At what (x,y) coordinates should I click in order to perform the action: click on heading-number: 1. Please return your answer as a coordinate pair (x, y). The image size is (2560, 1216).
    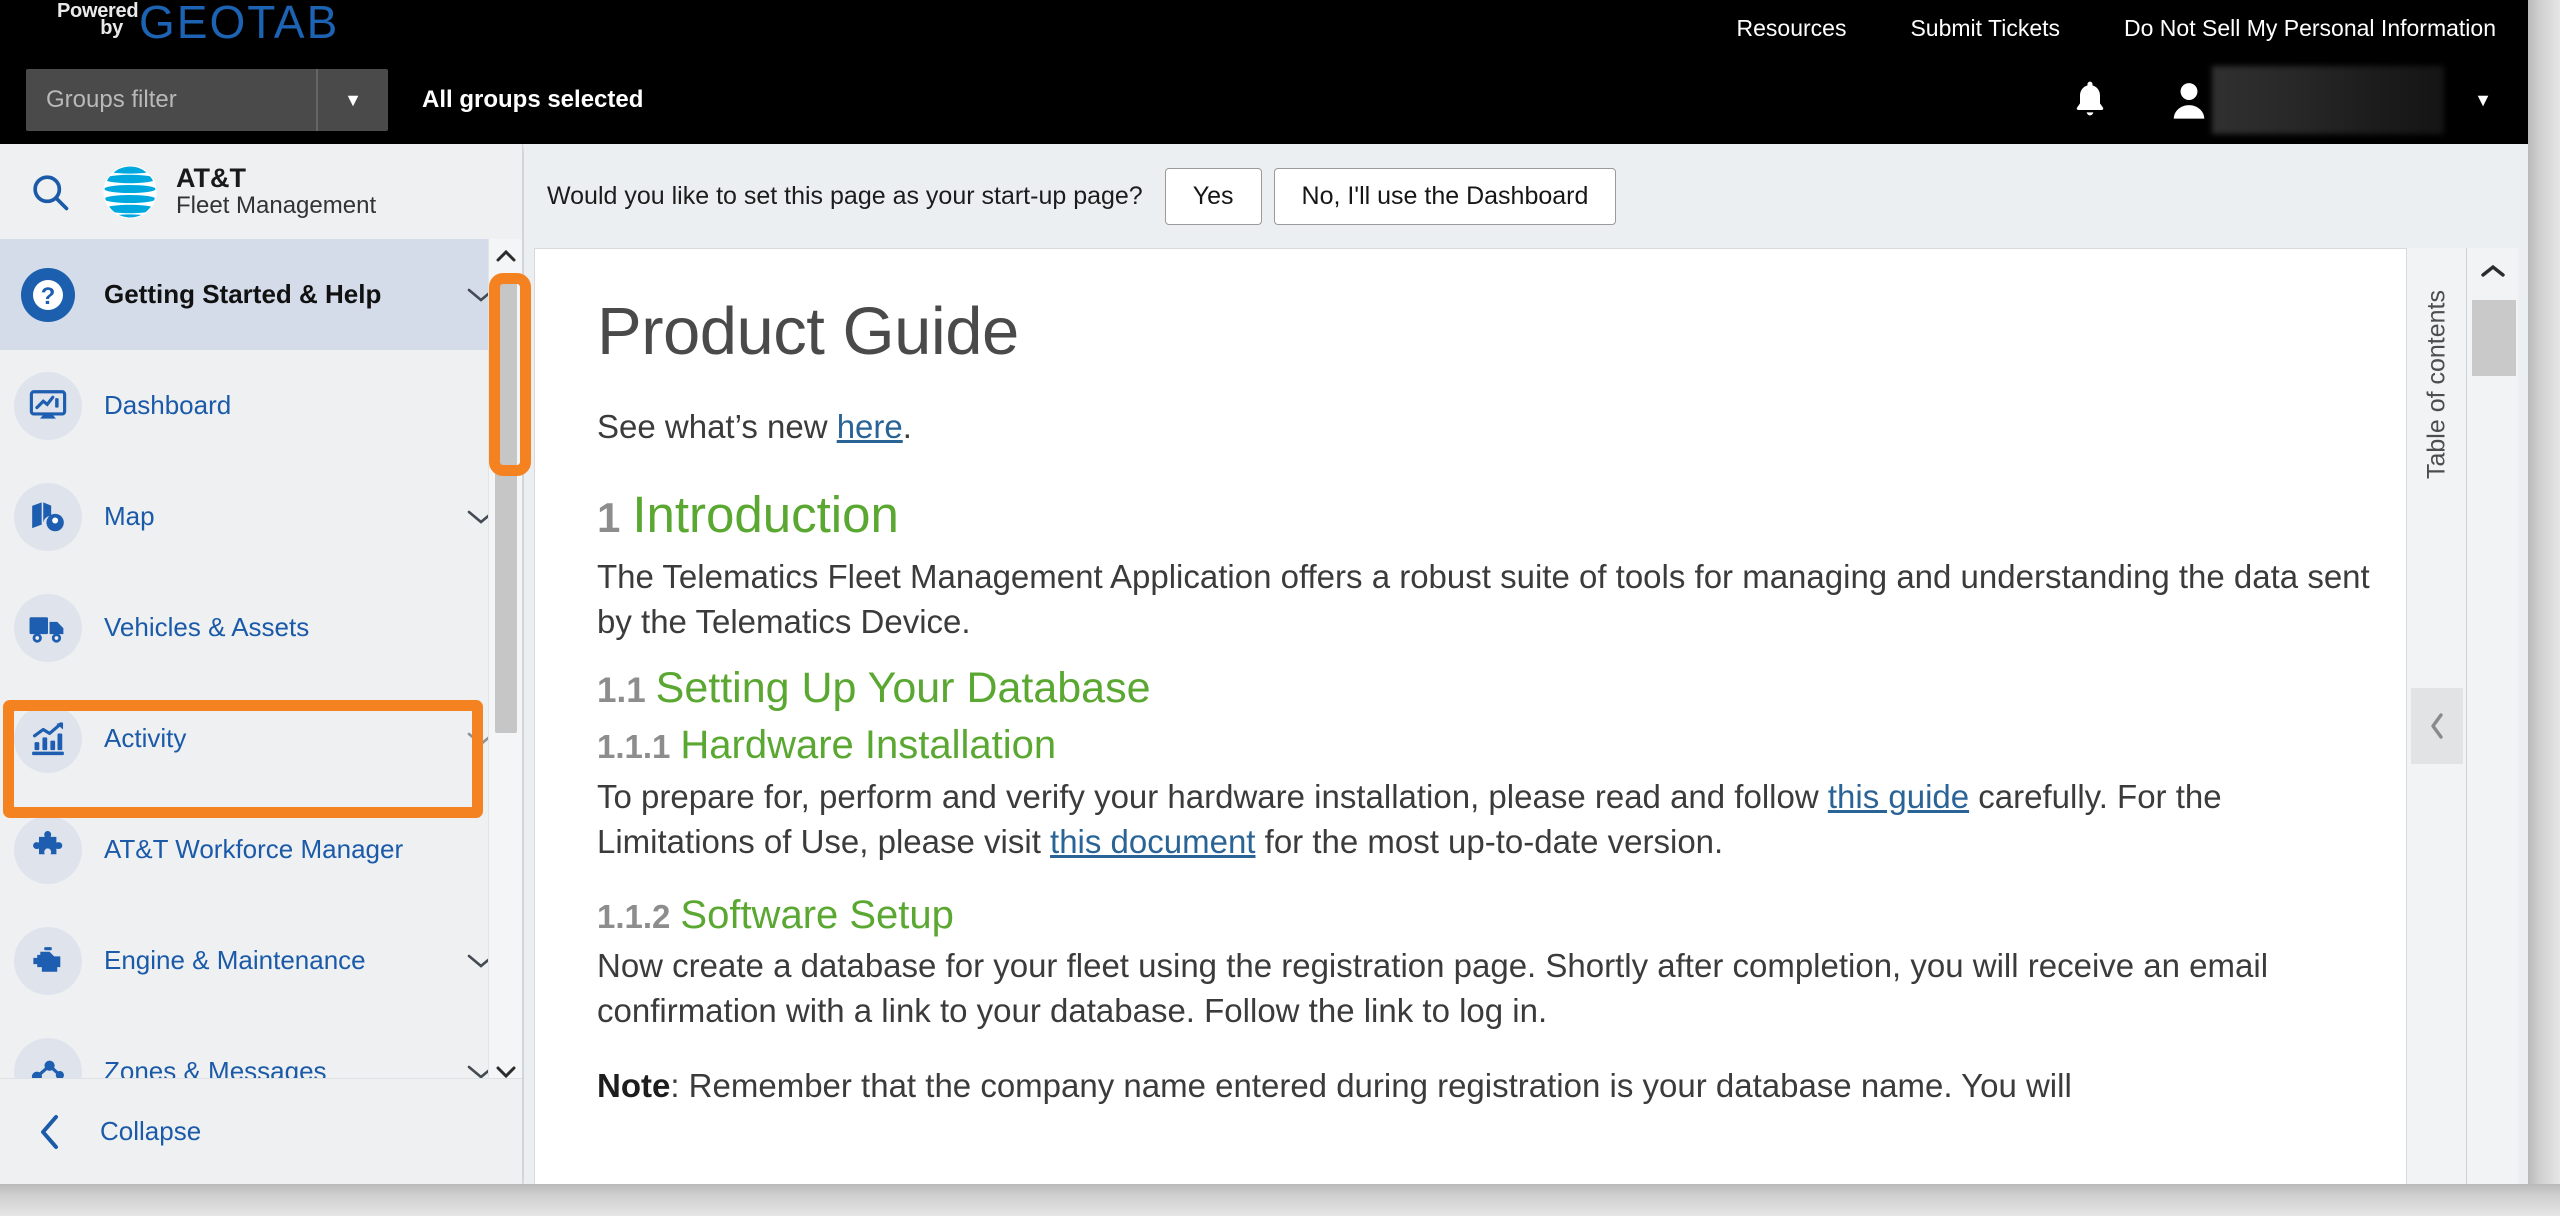
    Looking at the image, I should click on (609, 517).